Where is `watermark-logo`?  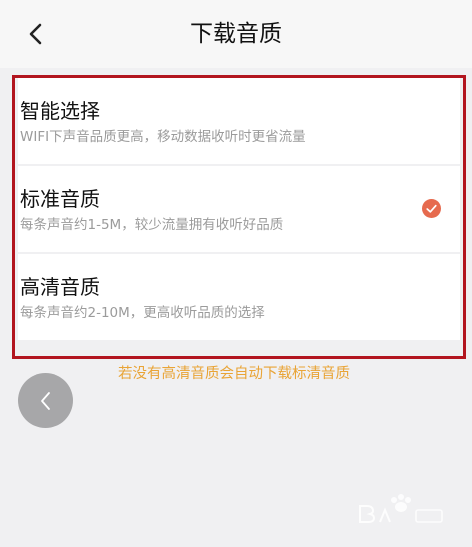 watermark-logo is located at coordinates (401, 508).